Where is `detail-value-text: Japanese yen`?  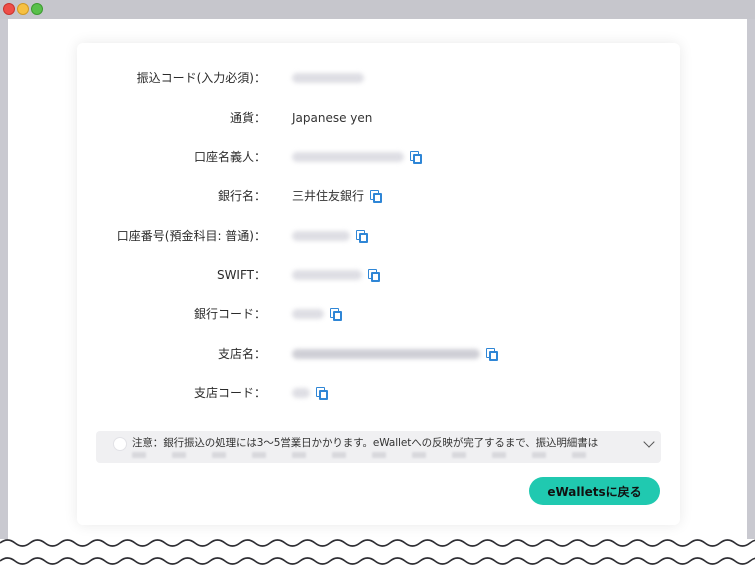 detail-value-text: Japanese yen is located at coordinates (332, 118).